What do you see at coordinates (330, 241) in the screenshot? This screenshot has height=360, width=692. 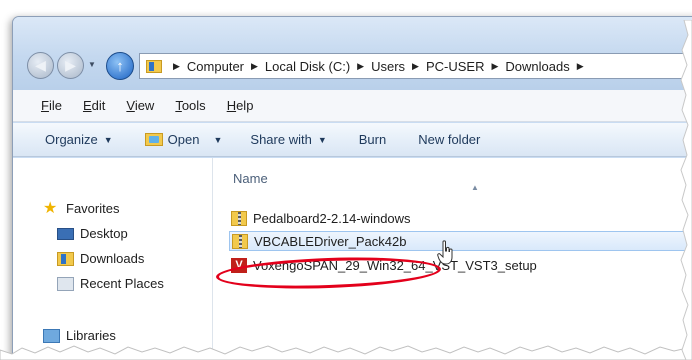 I see `file-name: VBCABLEDriver_Pack42b` at bounding box center [330, 241].